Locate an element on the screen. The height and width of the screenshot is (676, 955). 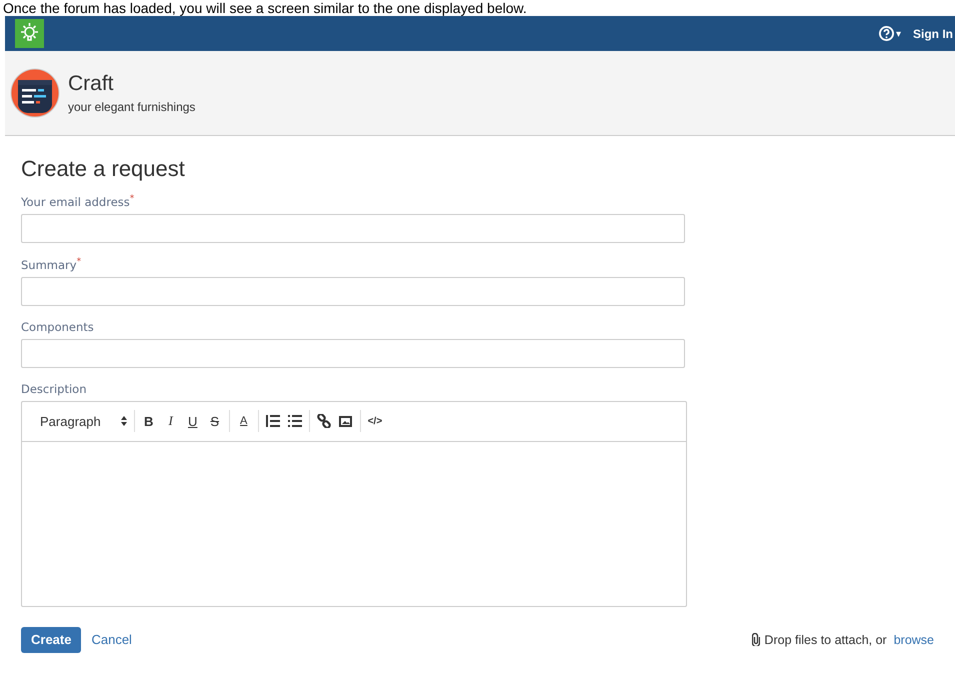
paperclip-icon is located at coordinates (756, 639).